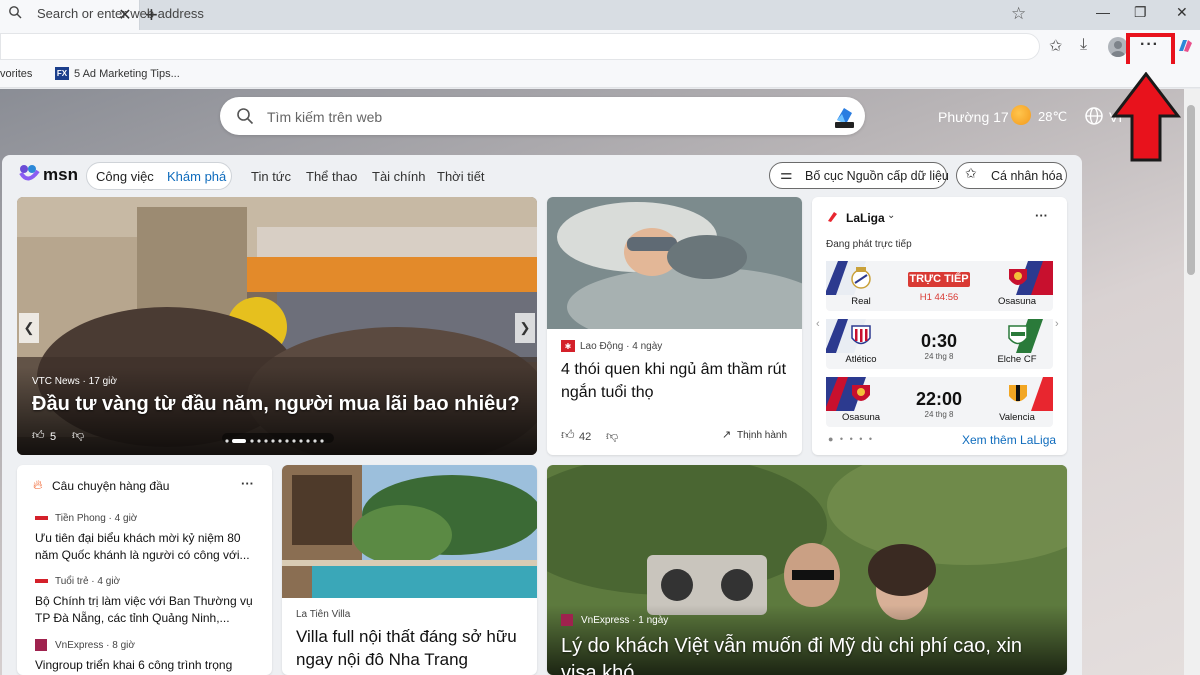 This screenshot has width=1200, height=675. I want to click on home-team: Atlético, so click(861, 359).